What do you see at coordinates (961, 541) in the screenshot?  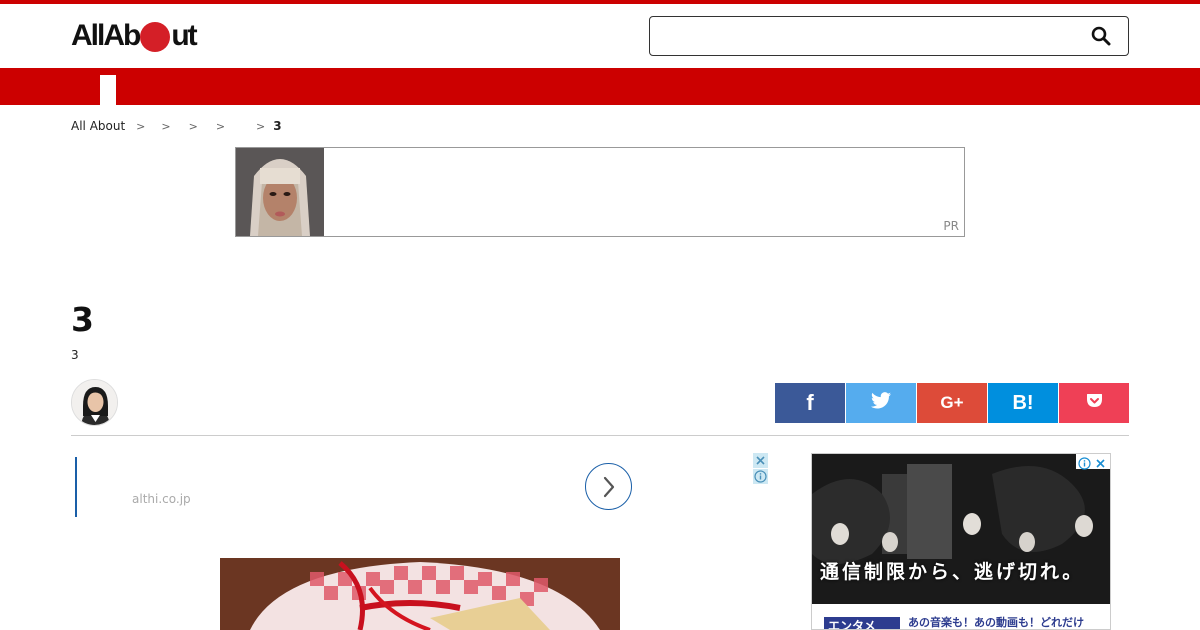 I see `sidebar-display-ad: 通信制限から、逃げ切れ。 エンタメ あの音楽も！あの動画も！どれだけ` at bounding box center [961, 541].